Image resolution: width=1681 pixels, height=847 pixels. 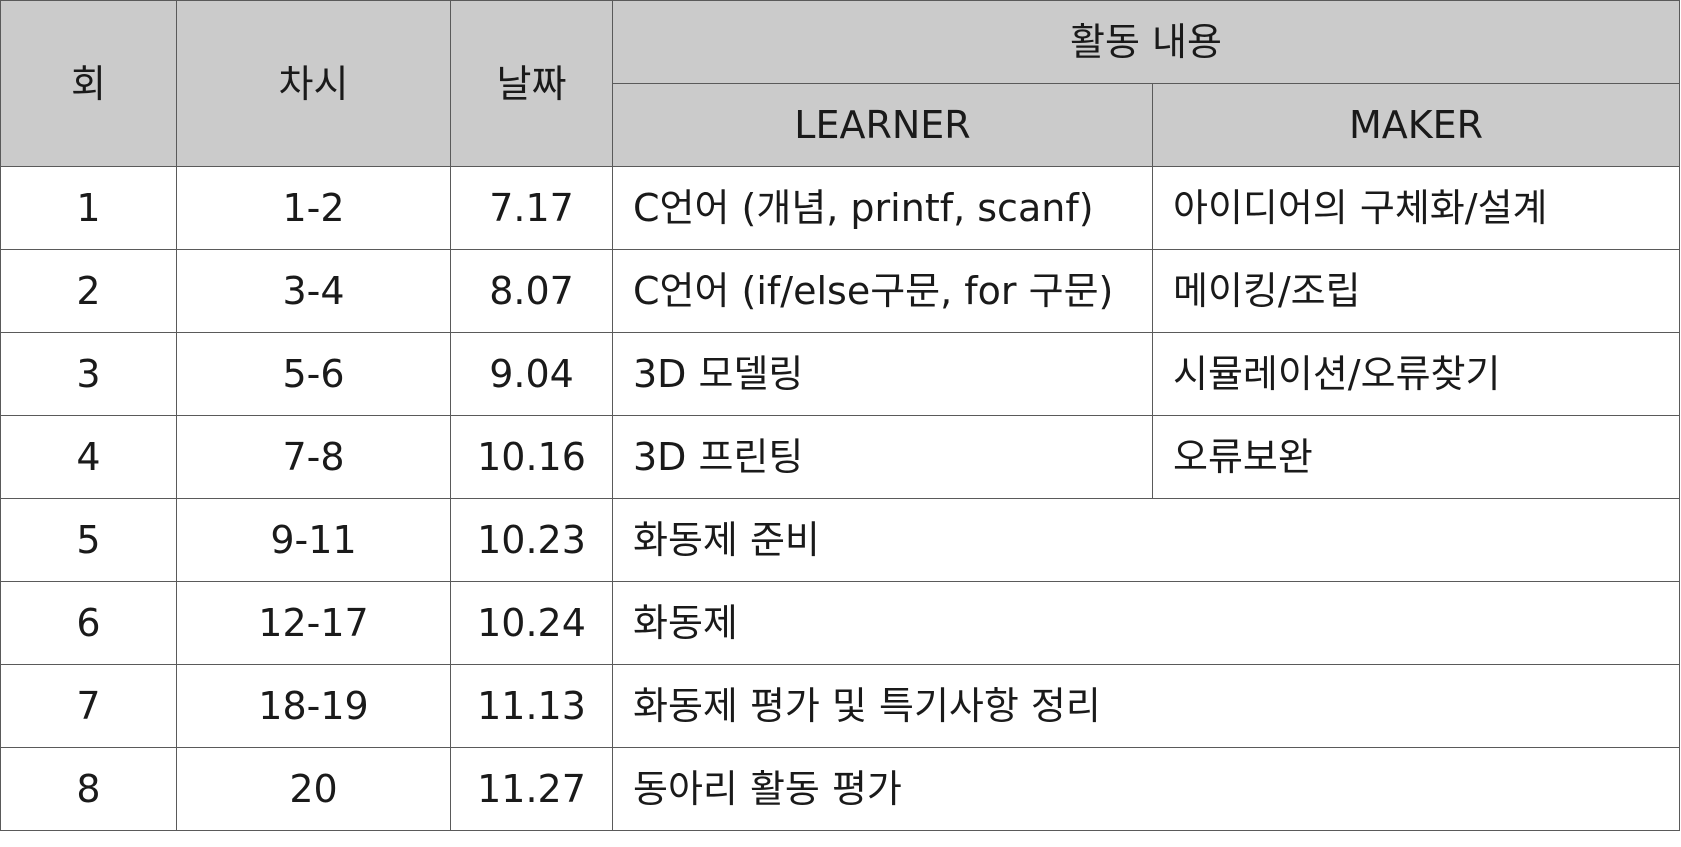 What do you see at coordinates (531, 457) in the screenshot?
I see `cell-date: 10.16` at bounding box center [531, 457].